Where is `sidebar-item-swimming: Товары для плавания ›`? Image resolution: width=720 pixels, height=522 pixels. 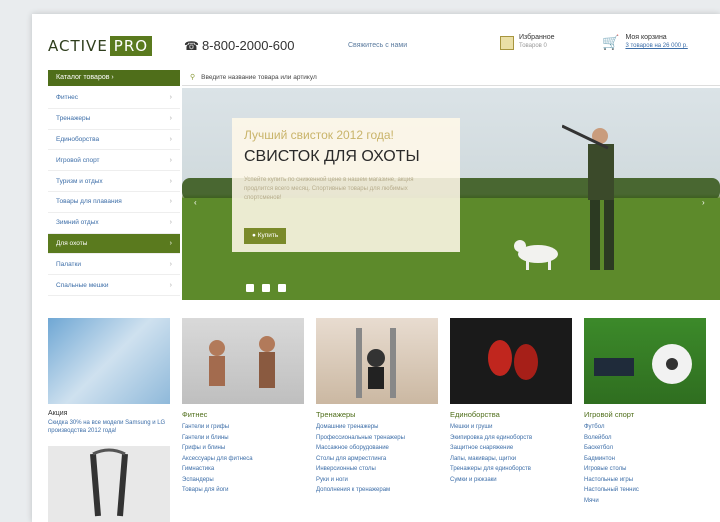 sidebar-item-swimming: Товары для плавания › is located at coordinates (114, 202).